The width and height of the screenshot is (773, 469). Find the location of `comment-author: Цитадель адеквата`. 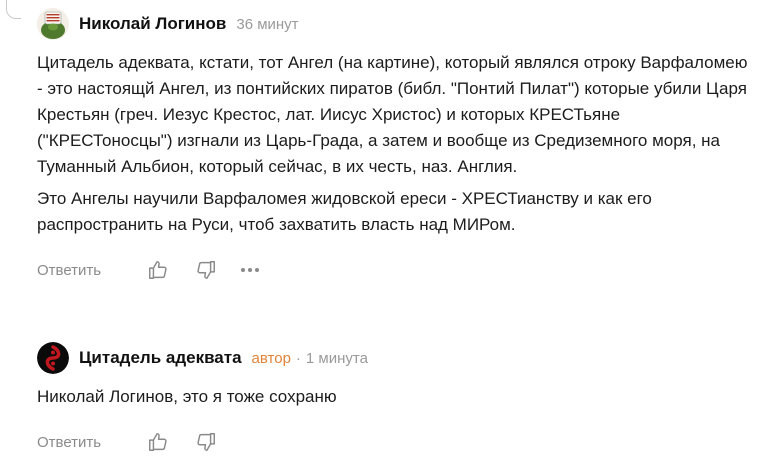

comment-author: Цитадель адеквата is located at coordinates (160, 358).